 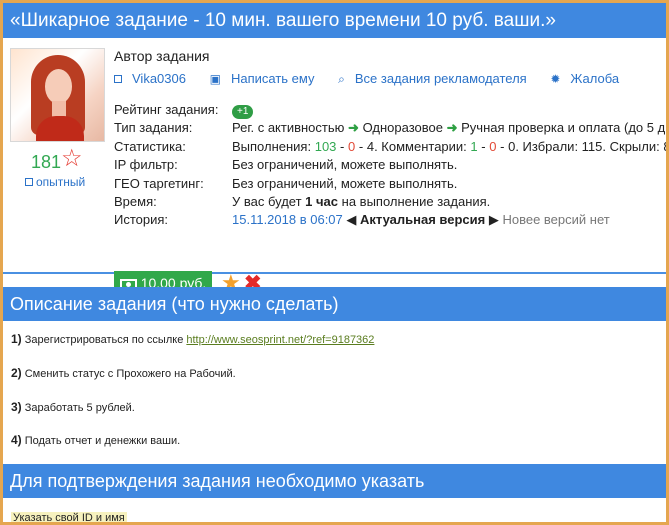 What do you see at coordinates (243, 110) in the screenshot?
I see `rating-badge: +1` at bounding box center [243, 110].